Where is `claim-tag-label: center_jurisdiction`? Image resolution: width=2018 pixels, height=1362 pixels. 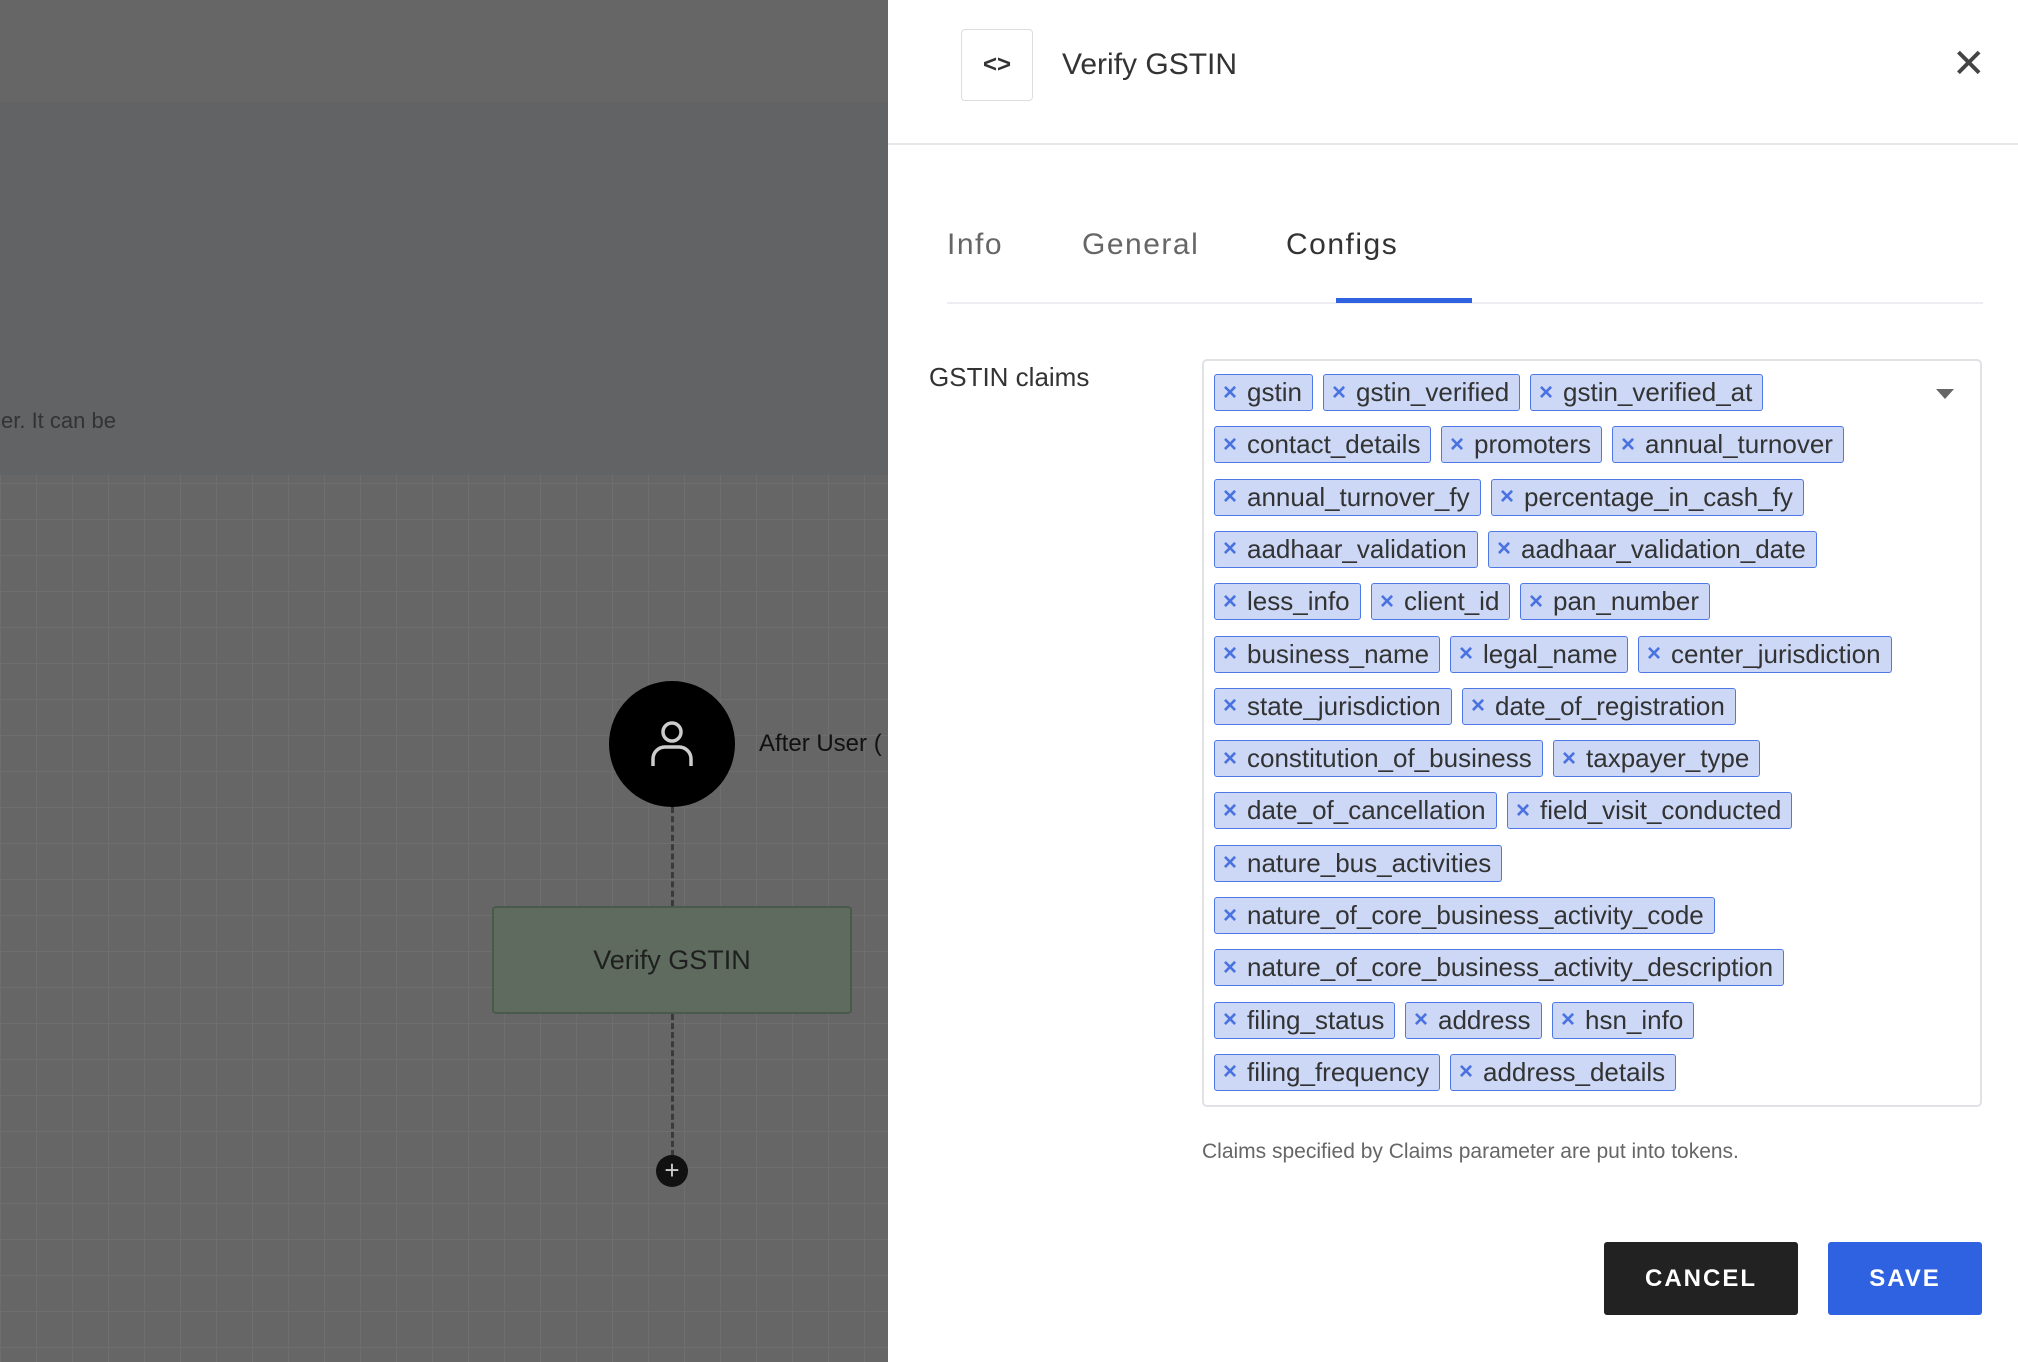 claim-tag-label: center_jurisdiction is located at coordinates (1776, 653).